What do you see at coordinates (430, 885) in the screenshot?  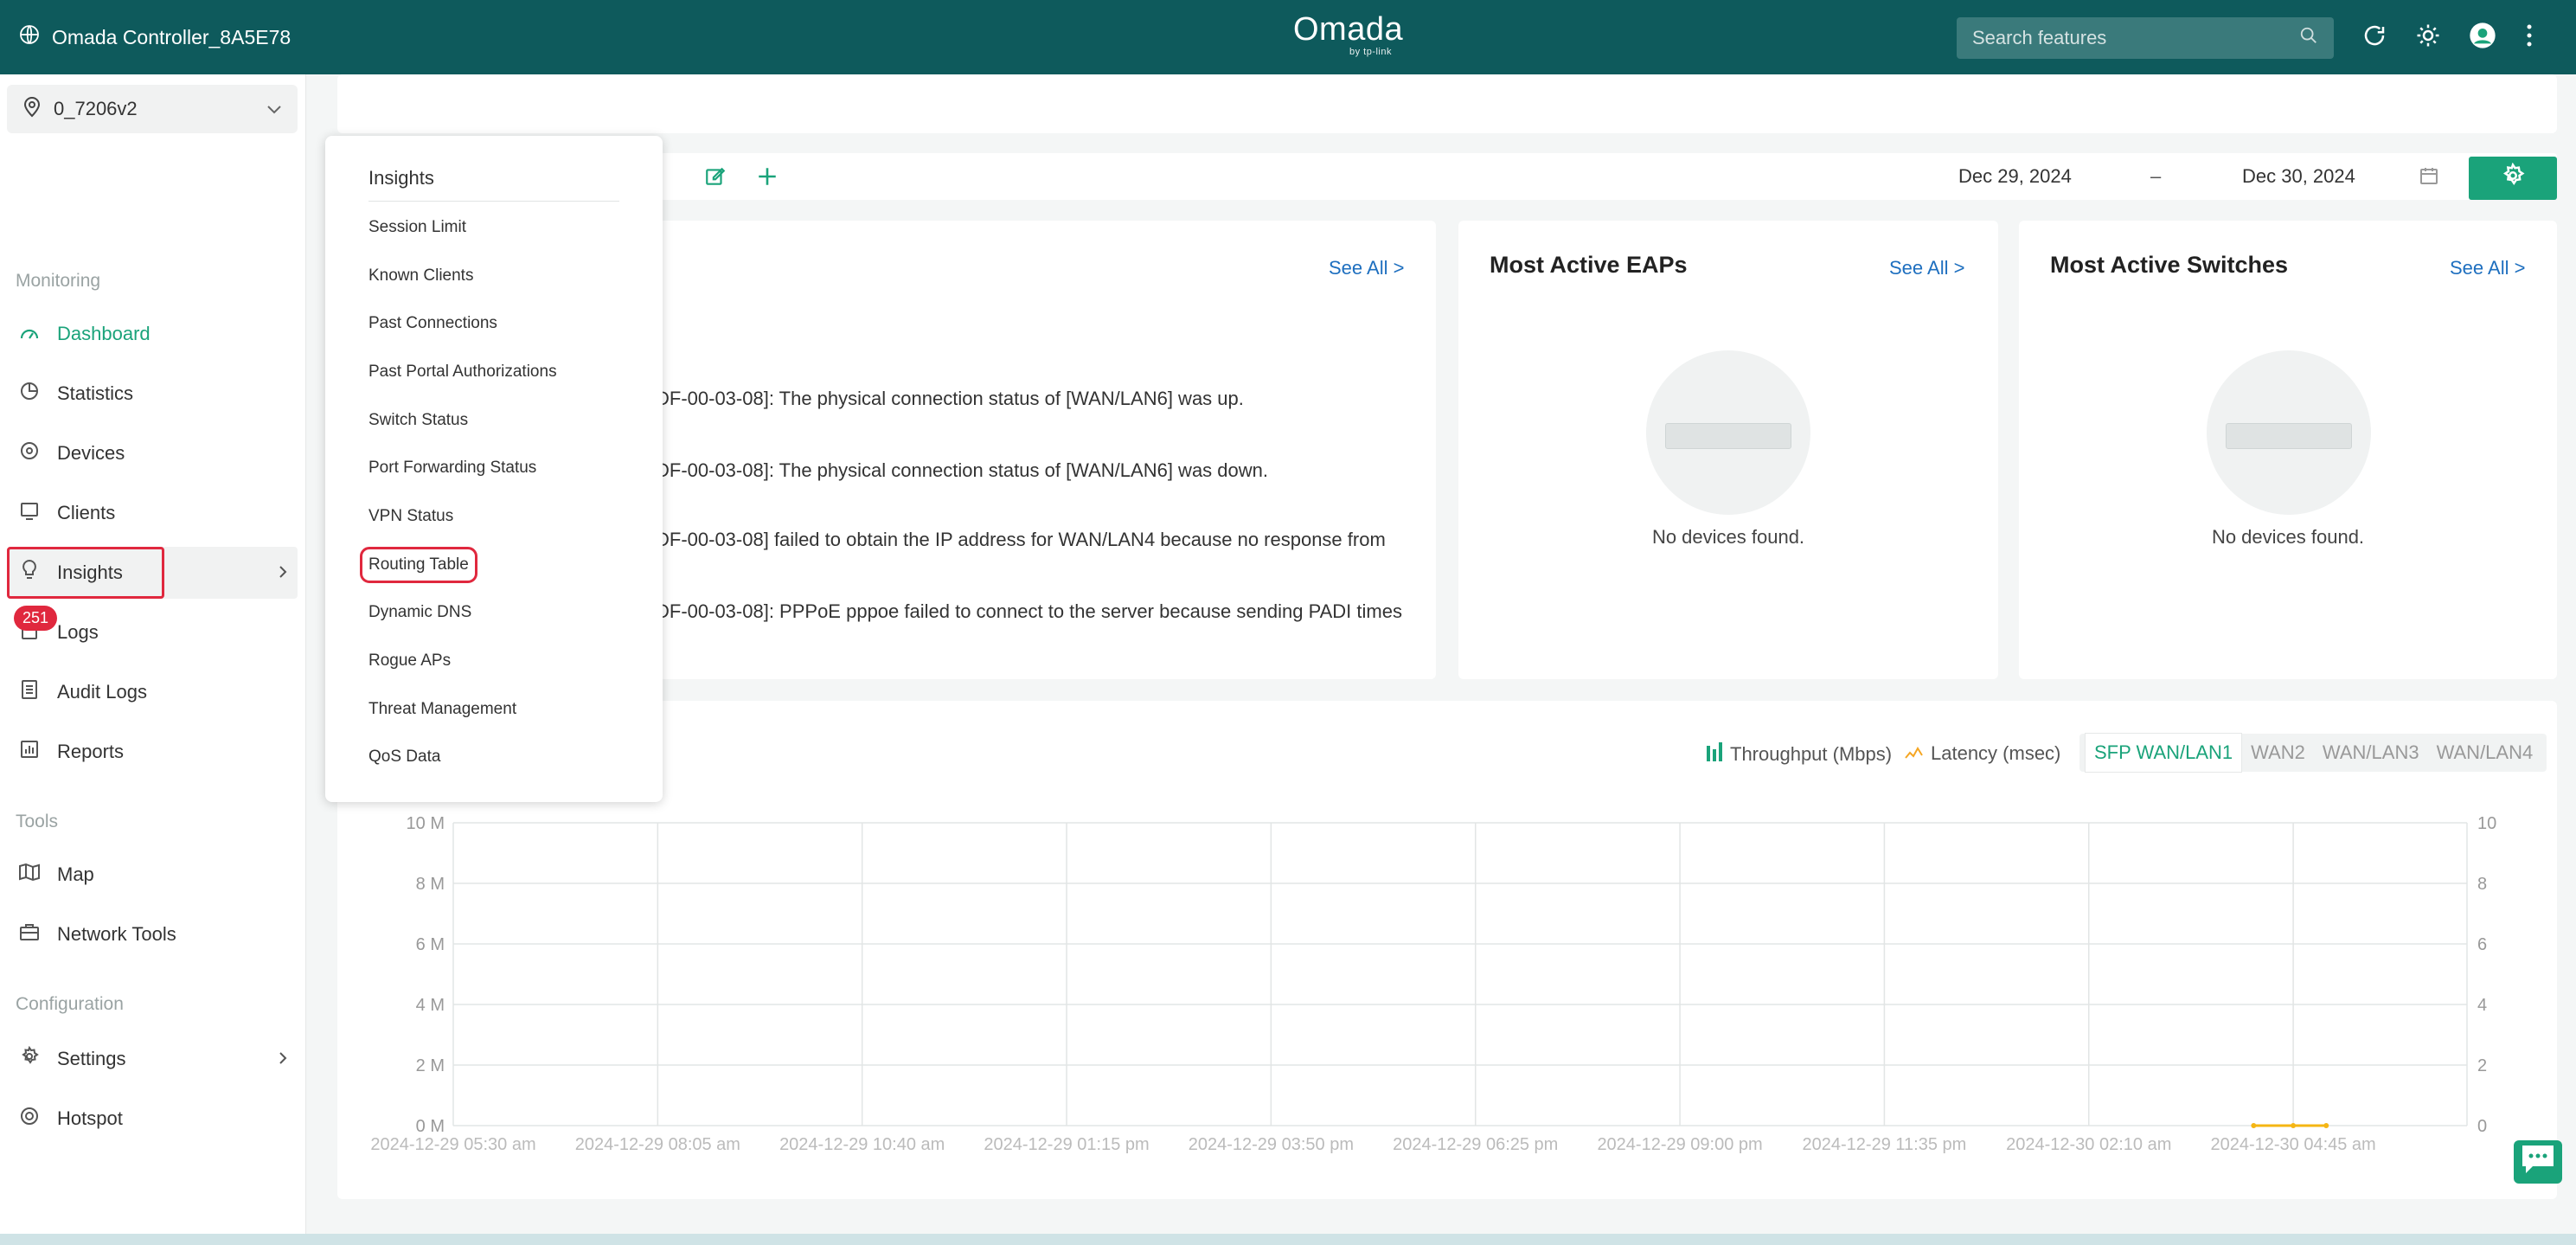 I see `y-axis-tick-label: 8 M` at bounding box center [430, 885].